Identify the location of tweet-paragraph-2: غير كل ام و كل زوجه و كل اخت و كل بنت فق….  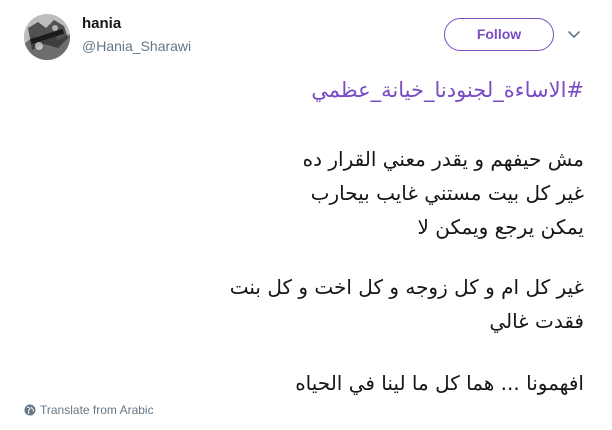
(304, 304).